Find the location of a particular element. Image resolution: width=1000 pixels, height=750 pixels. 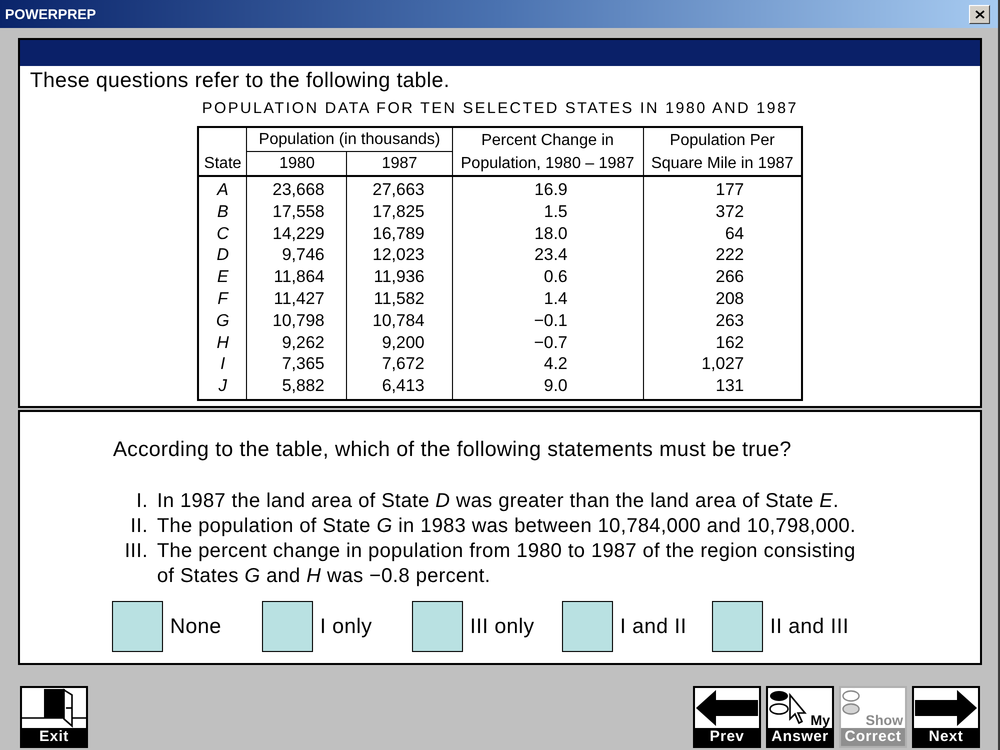

table-cell: 9,200 is located at coordinates (399, 343).